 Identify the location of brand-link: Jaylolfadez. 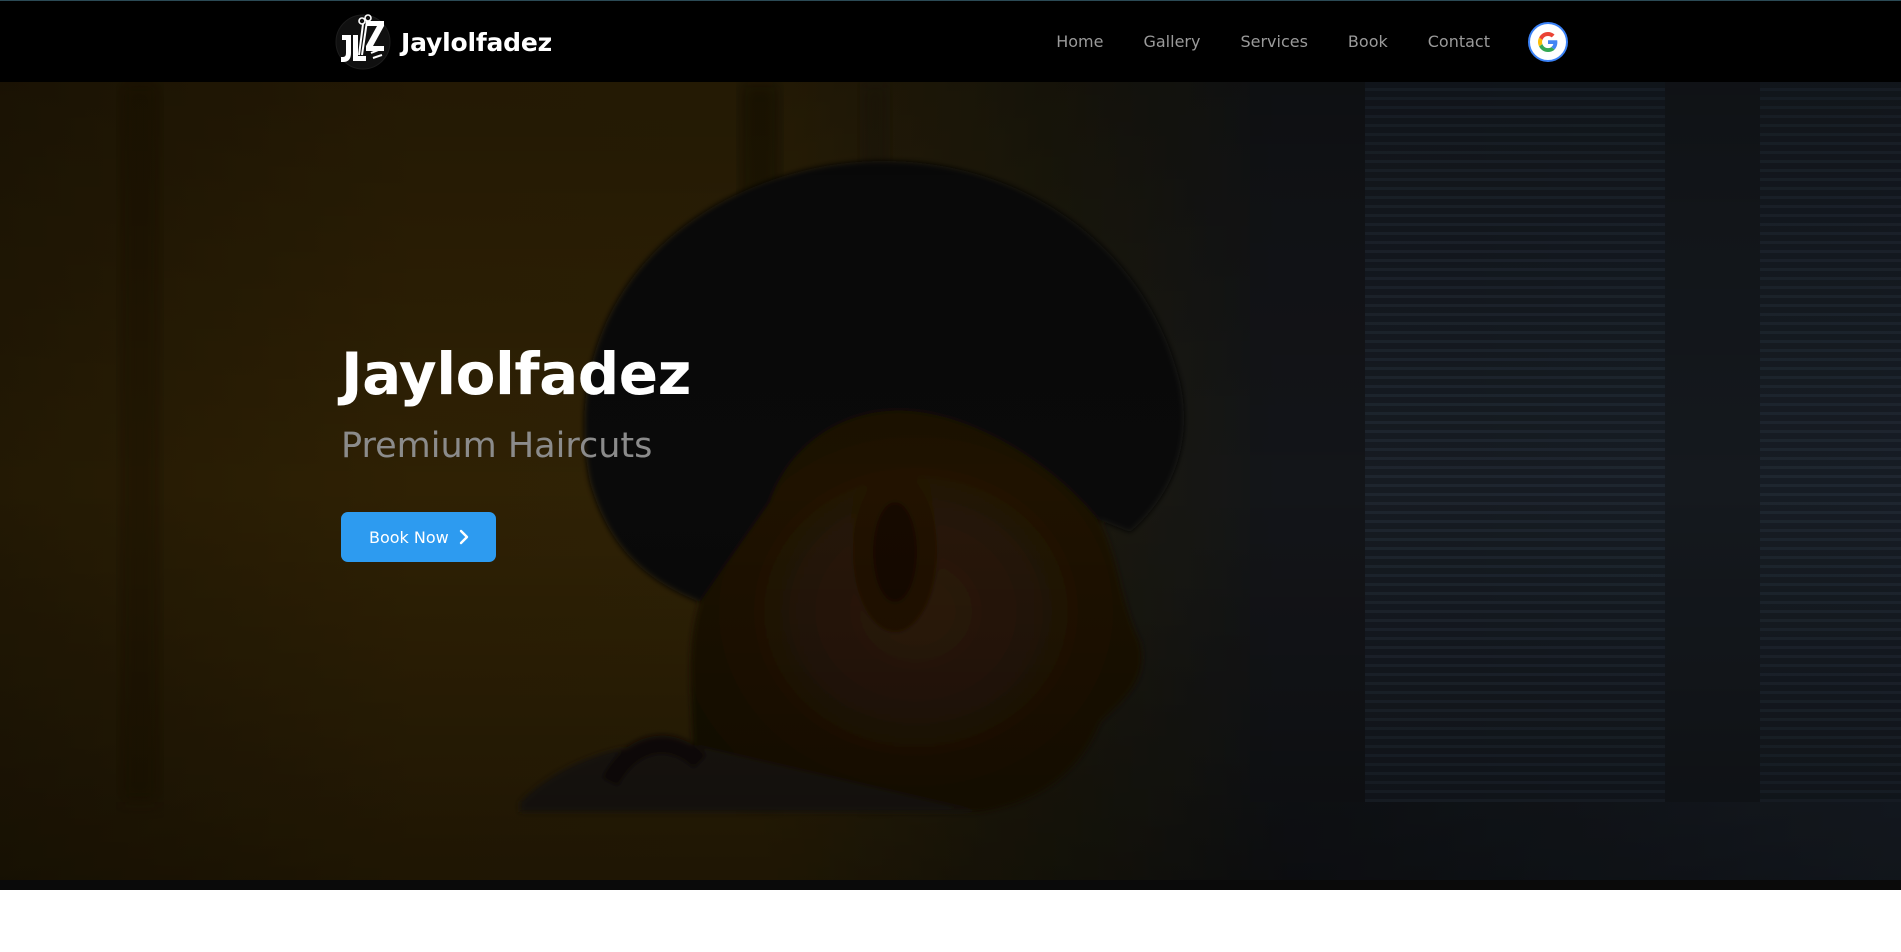
(443, 42).